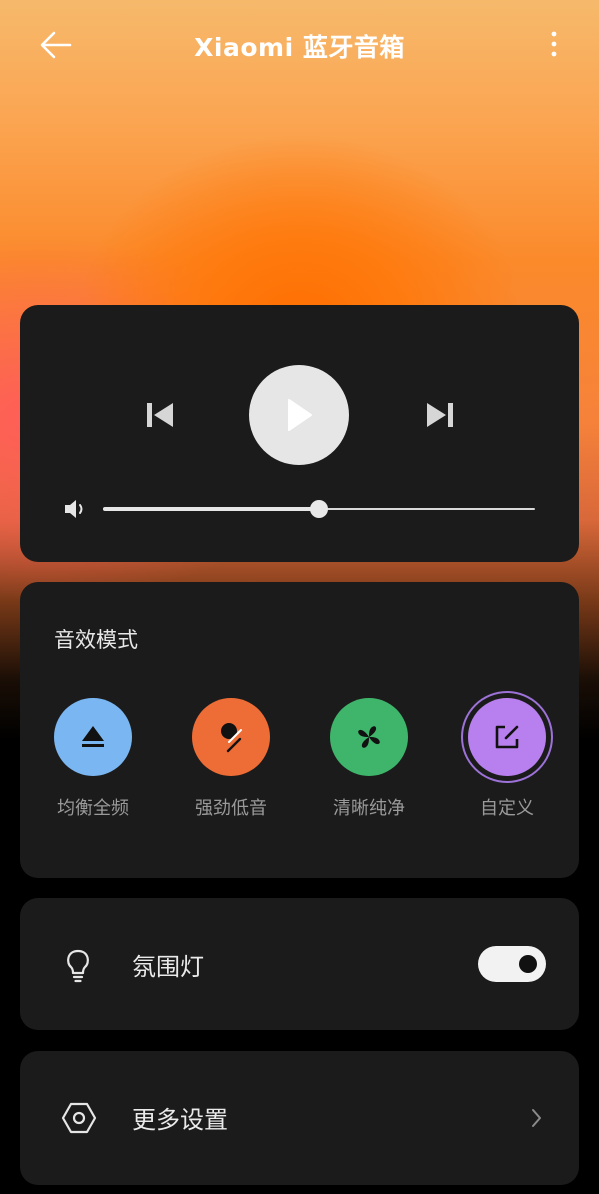 The height and width of the screenshot is (1194, 599). I want to click on play-icon, so click(300, 415).